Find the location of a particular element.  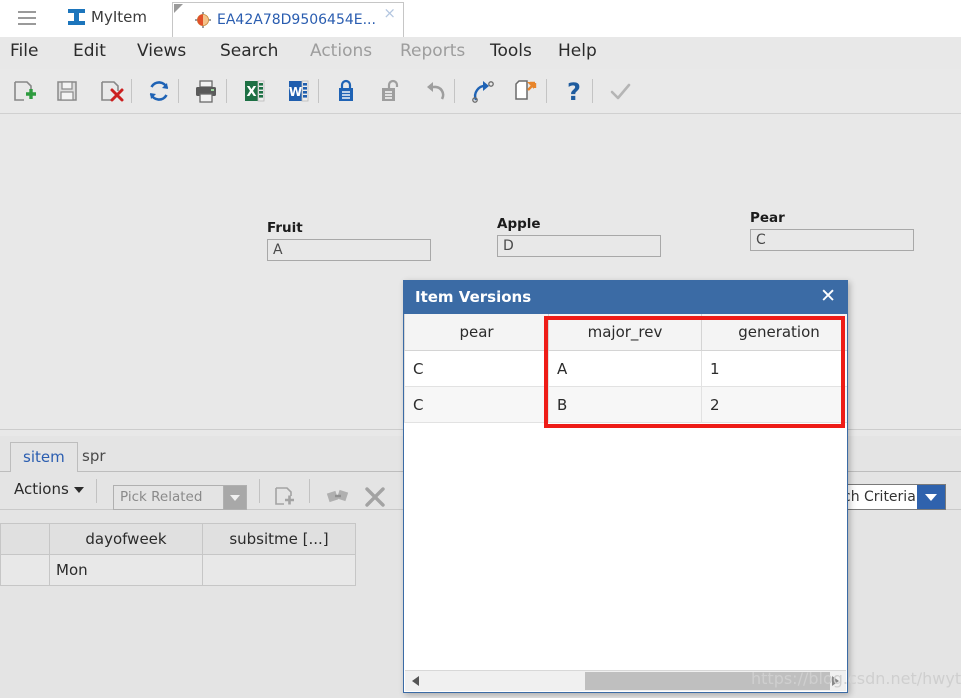

dialog-title: Item Versions is located at coordinates (473, 297).